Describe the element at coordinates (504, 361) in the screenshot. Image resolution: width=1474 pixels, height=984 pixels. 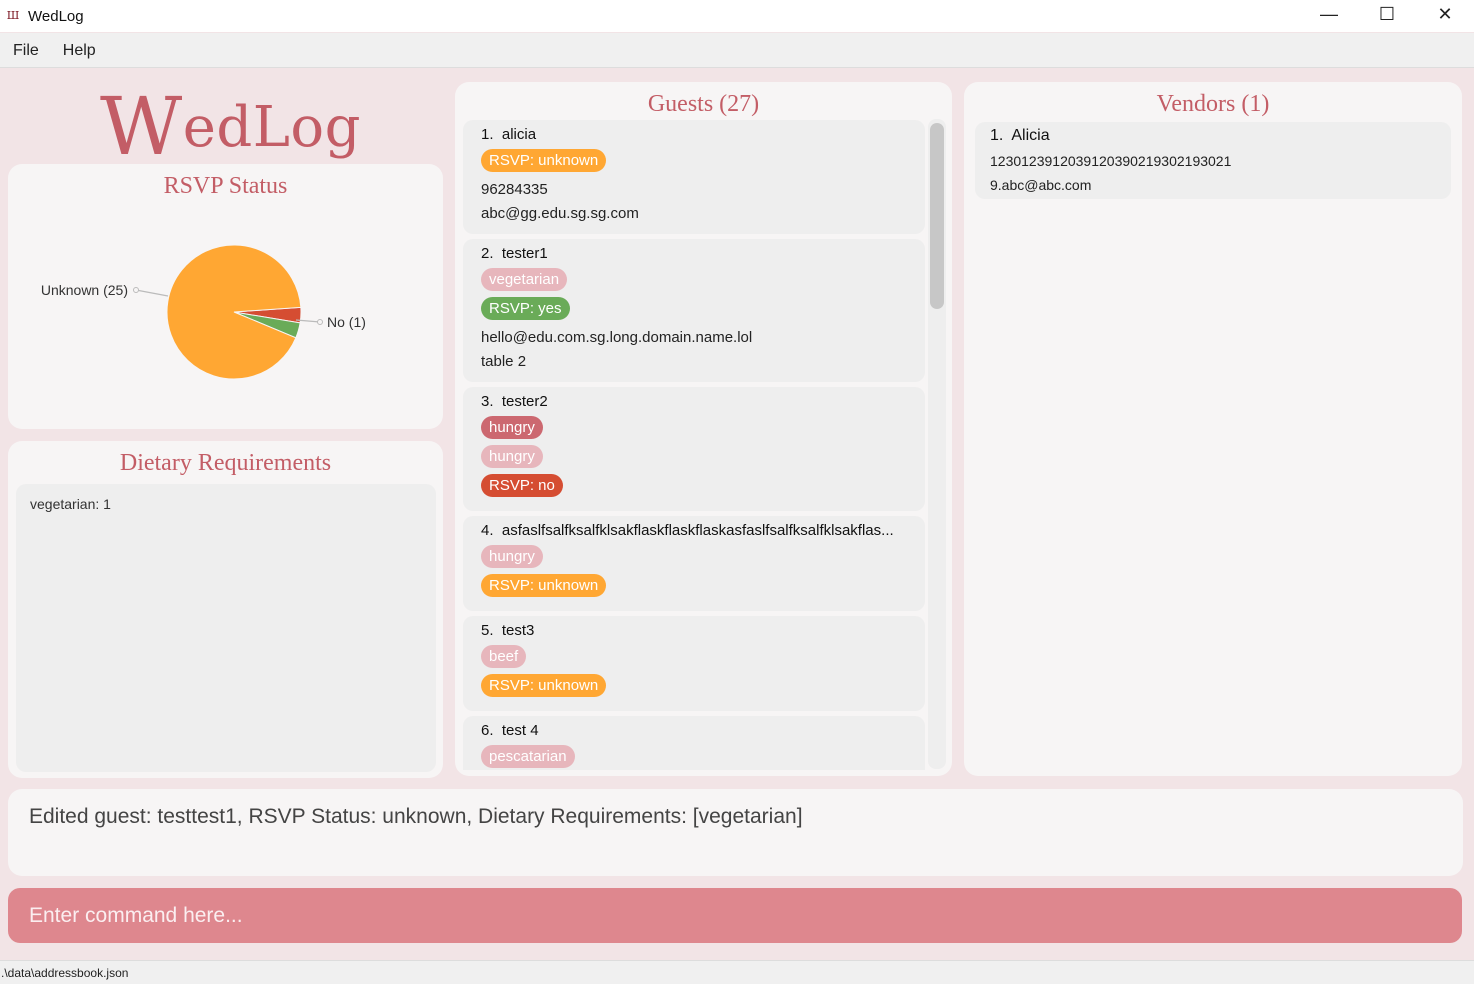
I see `guest-detail: table 2` at that location.